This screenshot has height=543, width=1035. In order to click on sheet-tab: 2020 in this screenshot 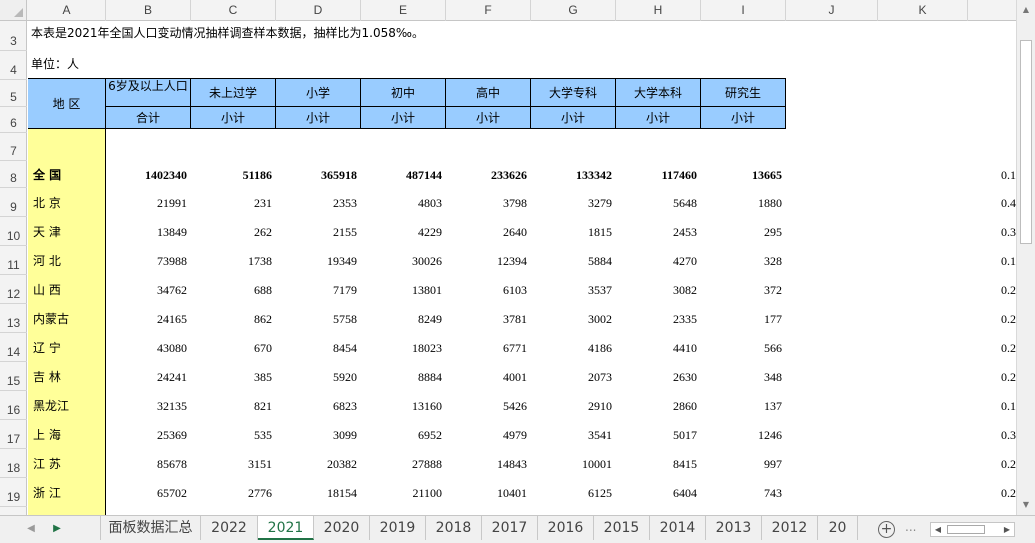, I will do `click(342, 528)`.